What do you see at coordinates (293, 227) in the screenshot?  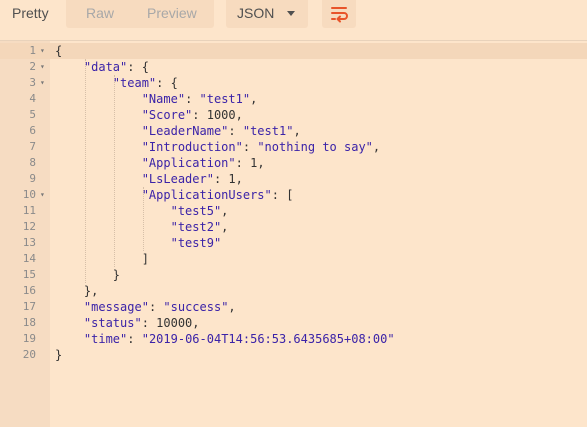 I see `code-line: 12 "test2",` at bounding box center [293, 227].